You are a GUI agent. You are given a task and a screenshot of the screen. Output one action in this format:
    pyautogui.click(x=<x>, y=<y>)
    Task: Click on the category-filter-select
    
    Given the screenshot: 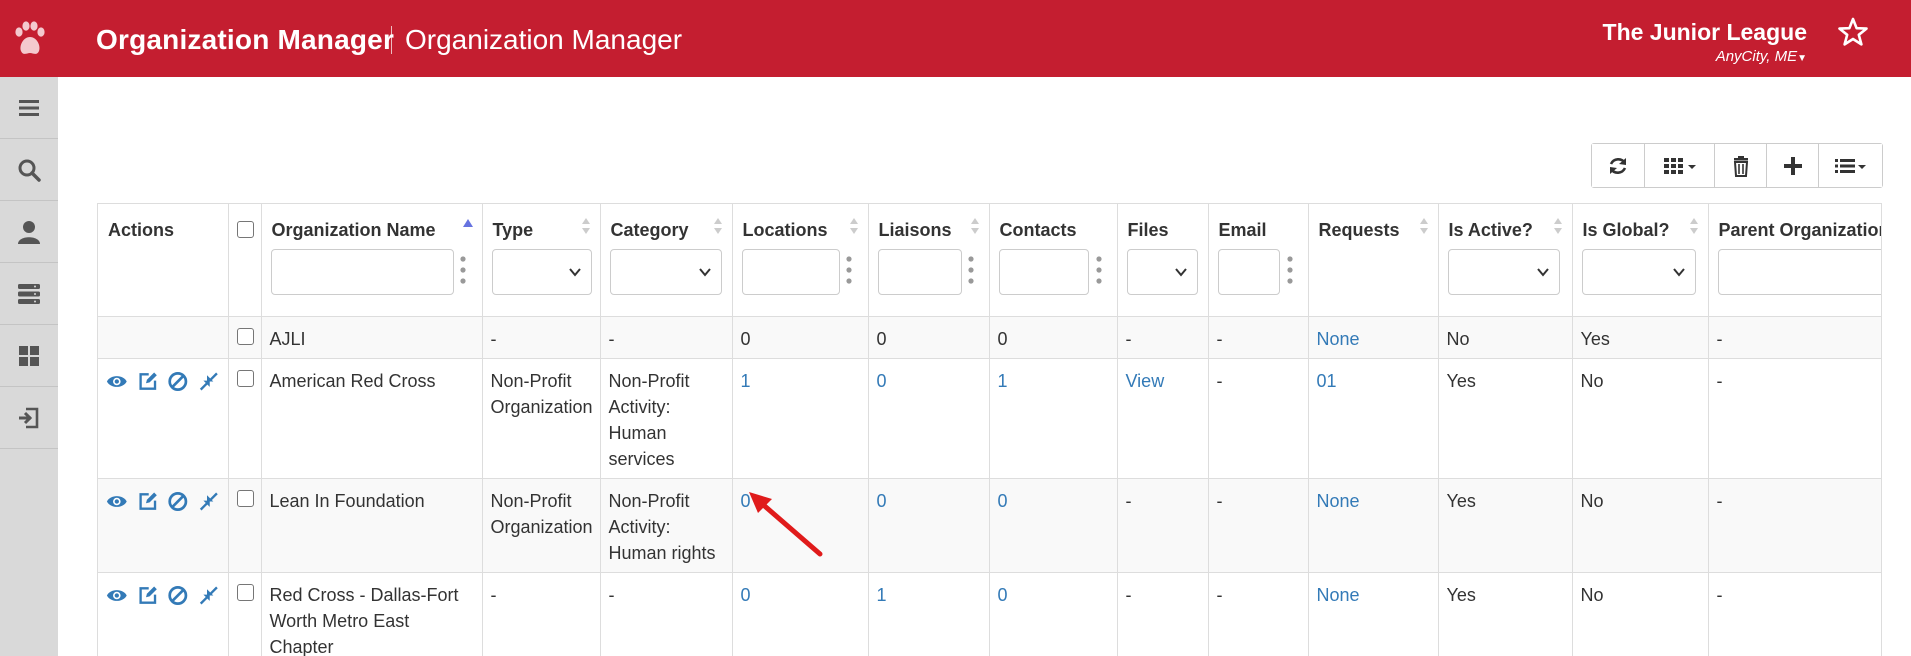 What is the action you would take?
    pyautogui.click(x=665, y=272)
    